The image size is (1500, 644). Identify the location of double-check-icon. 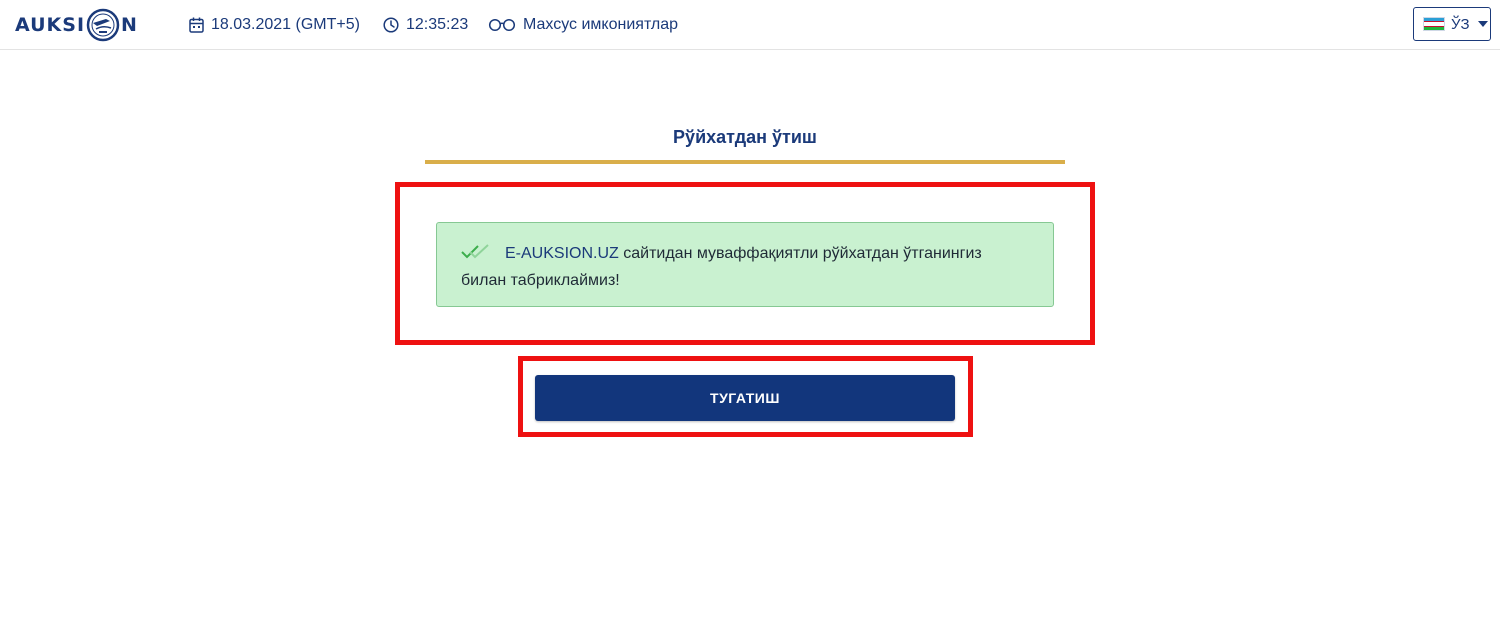
(475, 251).